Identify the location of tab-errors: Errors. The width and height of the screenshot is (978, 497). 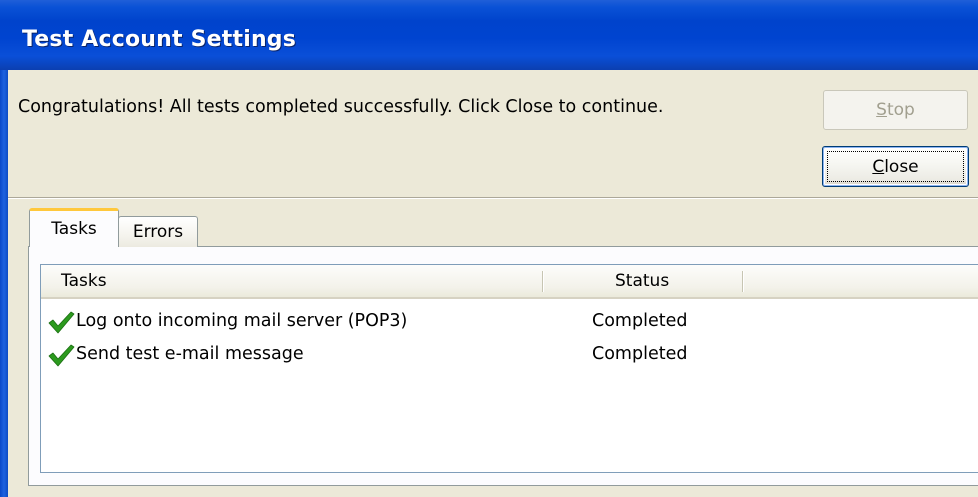
(158, 231).